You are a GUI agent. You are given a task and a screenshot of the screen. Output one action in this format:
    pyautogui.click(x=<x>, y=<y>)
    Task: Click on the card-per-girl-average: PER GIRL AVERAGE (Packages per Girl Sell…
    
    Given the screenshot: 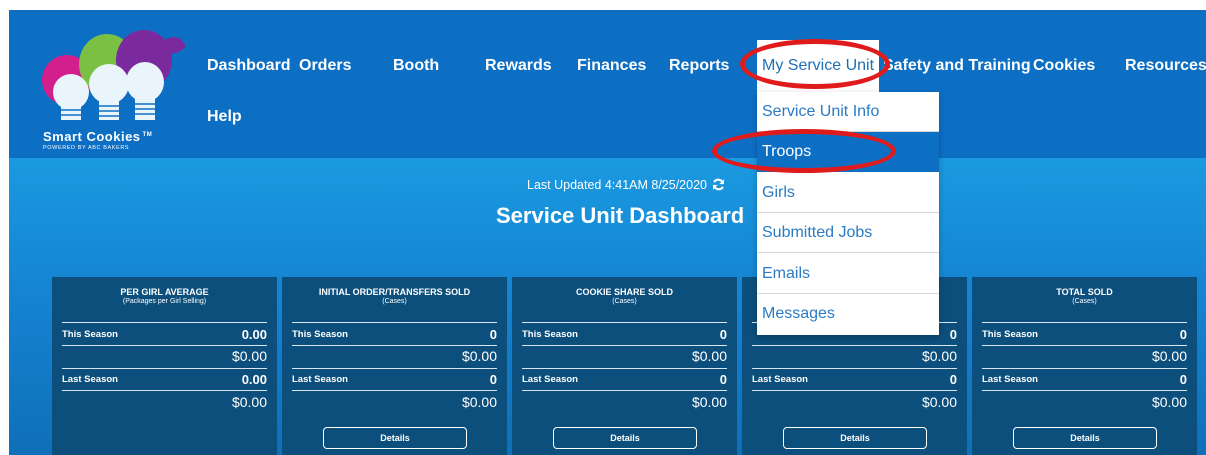 What is the action you would take?
    pyautogui.click(x=164, y=366)
    